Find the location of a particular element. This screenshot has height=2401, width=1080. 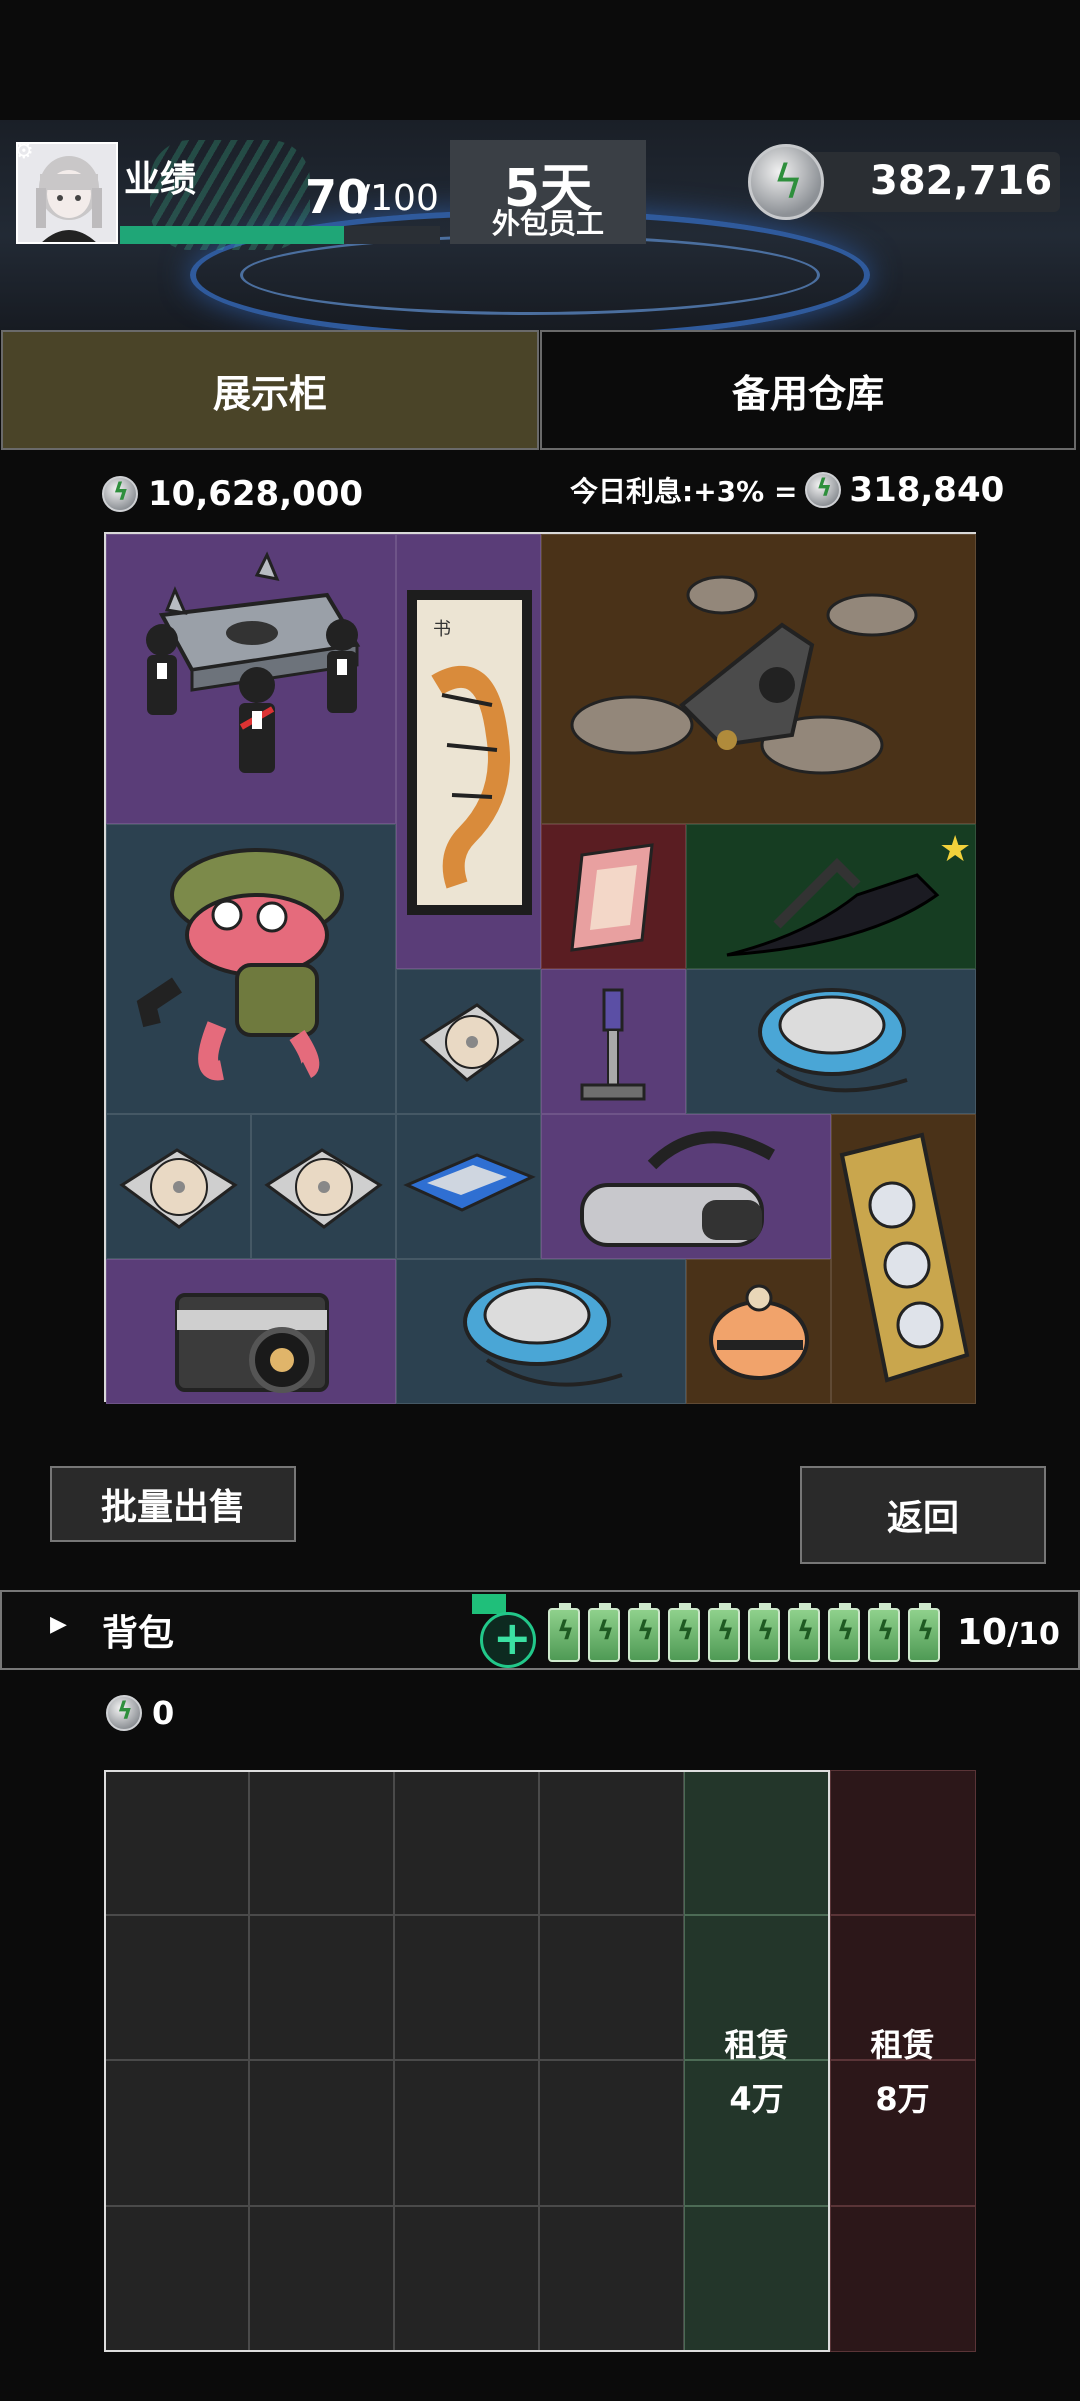

rent2-label: 租赁 is located at coordinates (902, 2045).